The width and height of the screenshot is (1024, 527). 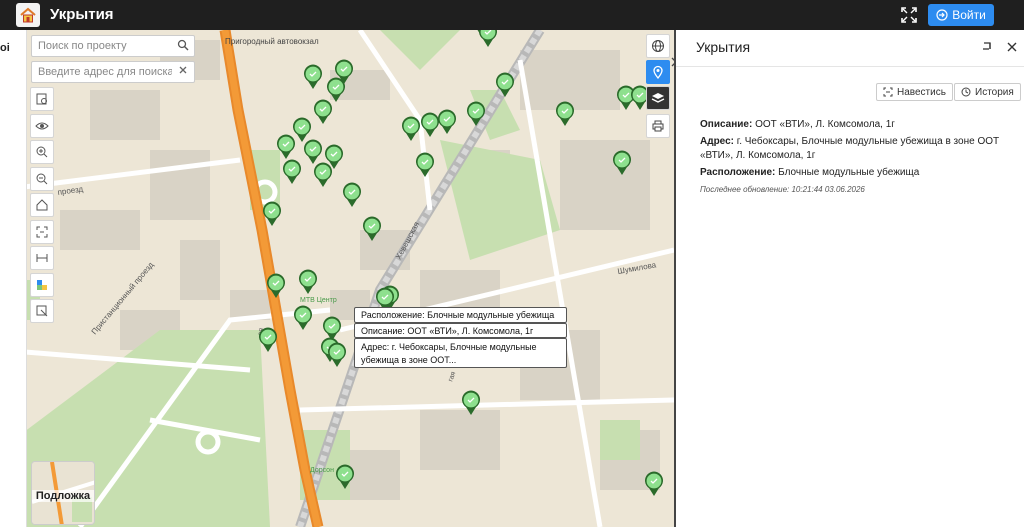 What do you see at coordinates (966, 92) in the screenshot?
I see `history-icon` at bounding box center [966, 92].